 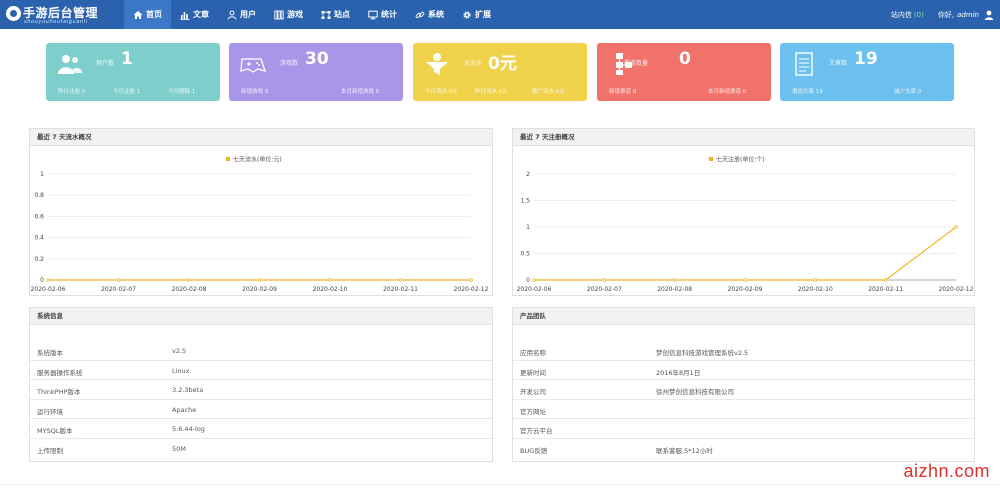 I want to click on nav-item-label: 文章, so click(x=201, y=14).